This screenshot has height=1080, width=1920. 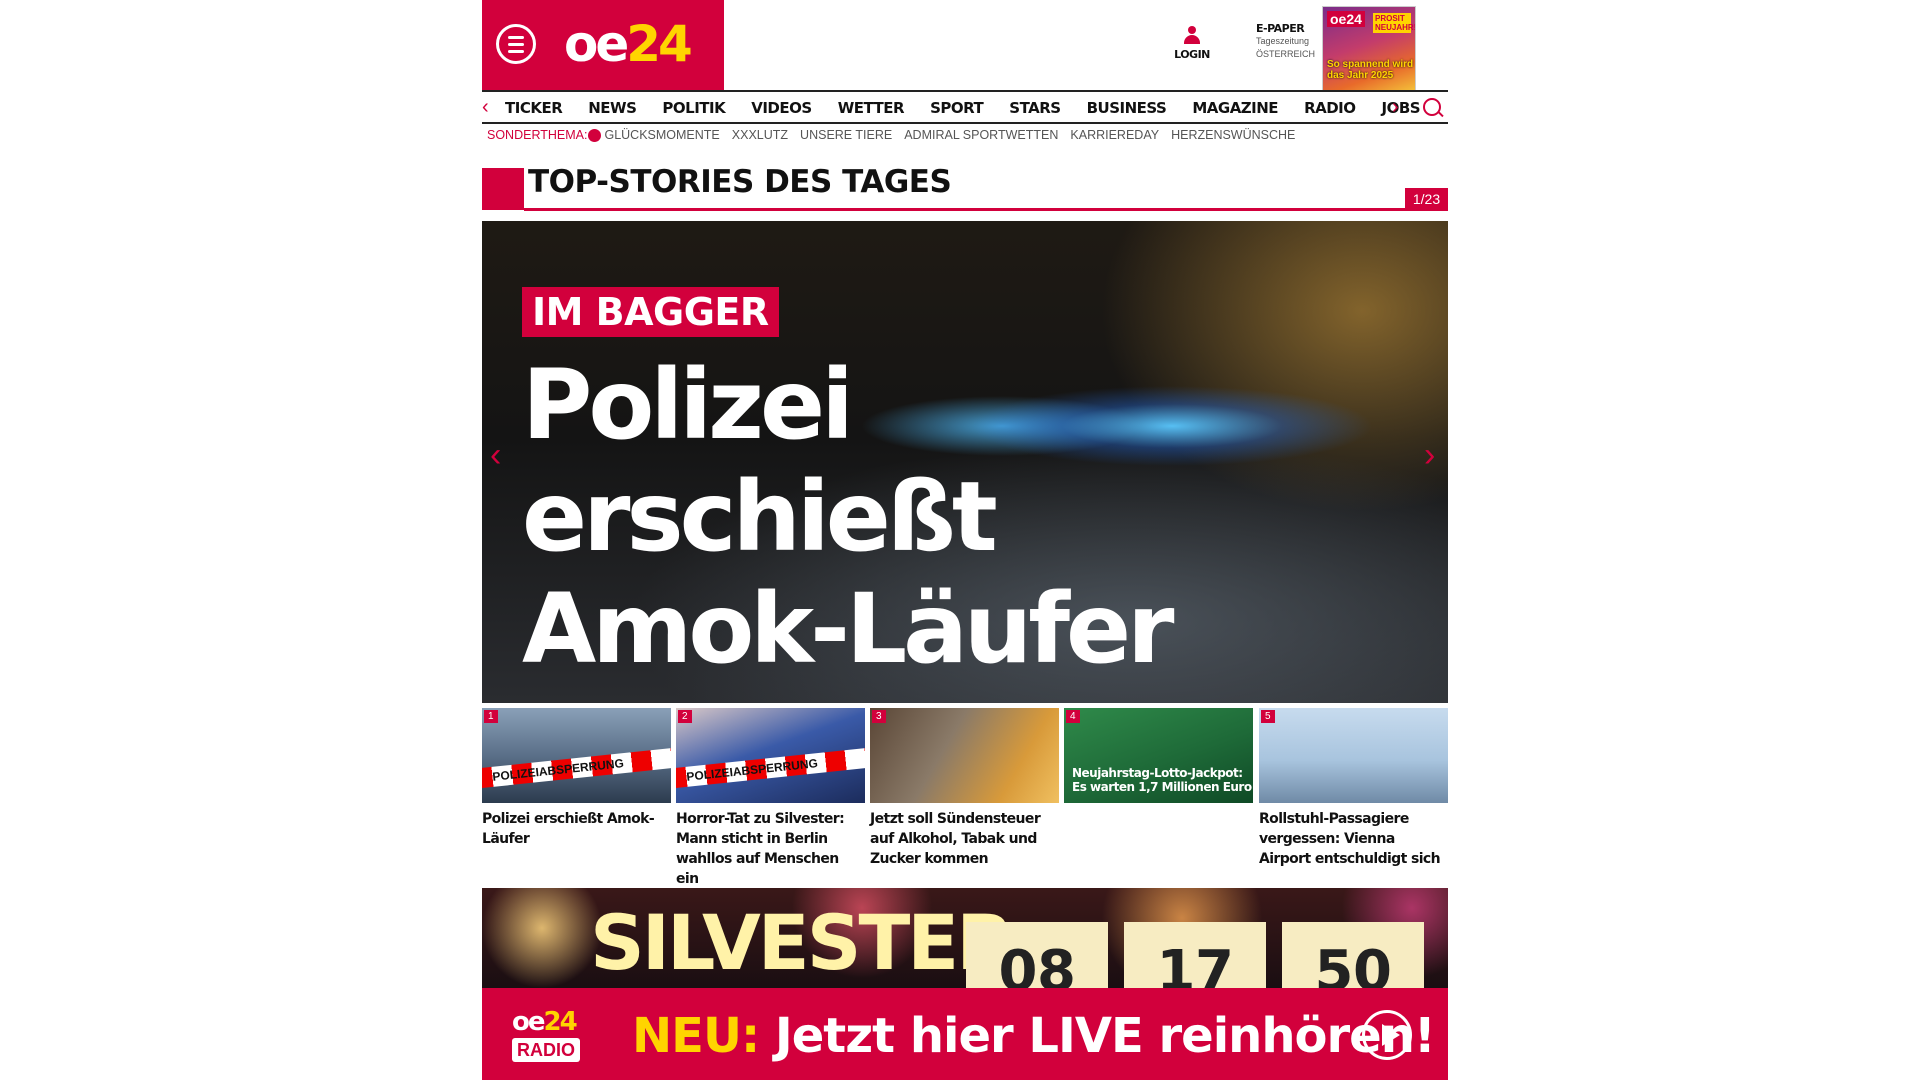 I want to click on nav-item-politik: POLITIK, so click(x=693, y=108).